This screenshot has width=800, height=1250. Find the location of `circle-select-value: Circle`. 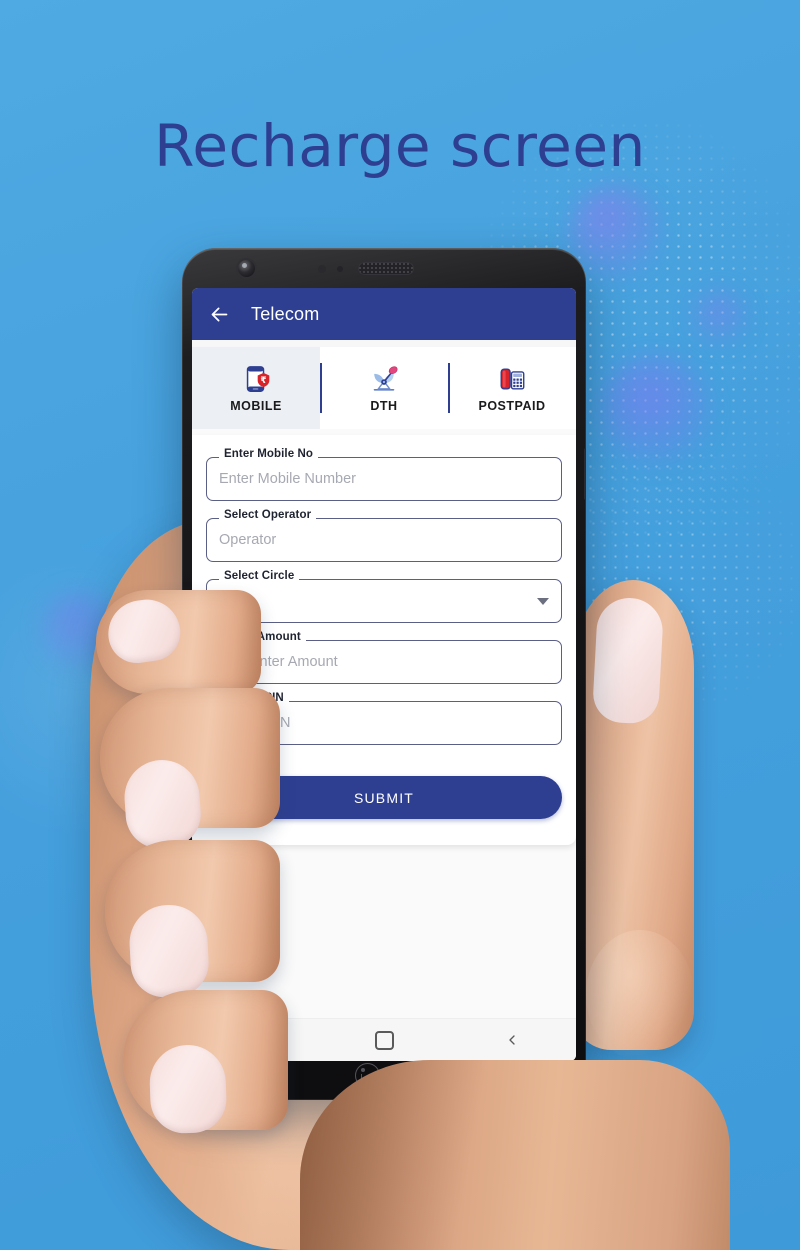

circle-select-value: Circle is located at coordinates (238, 601).